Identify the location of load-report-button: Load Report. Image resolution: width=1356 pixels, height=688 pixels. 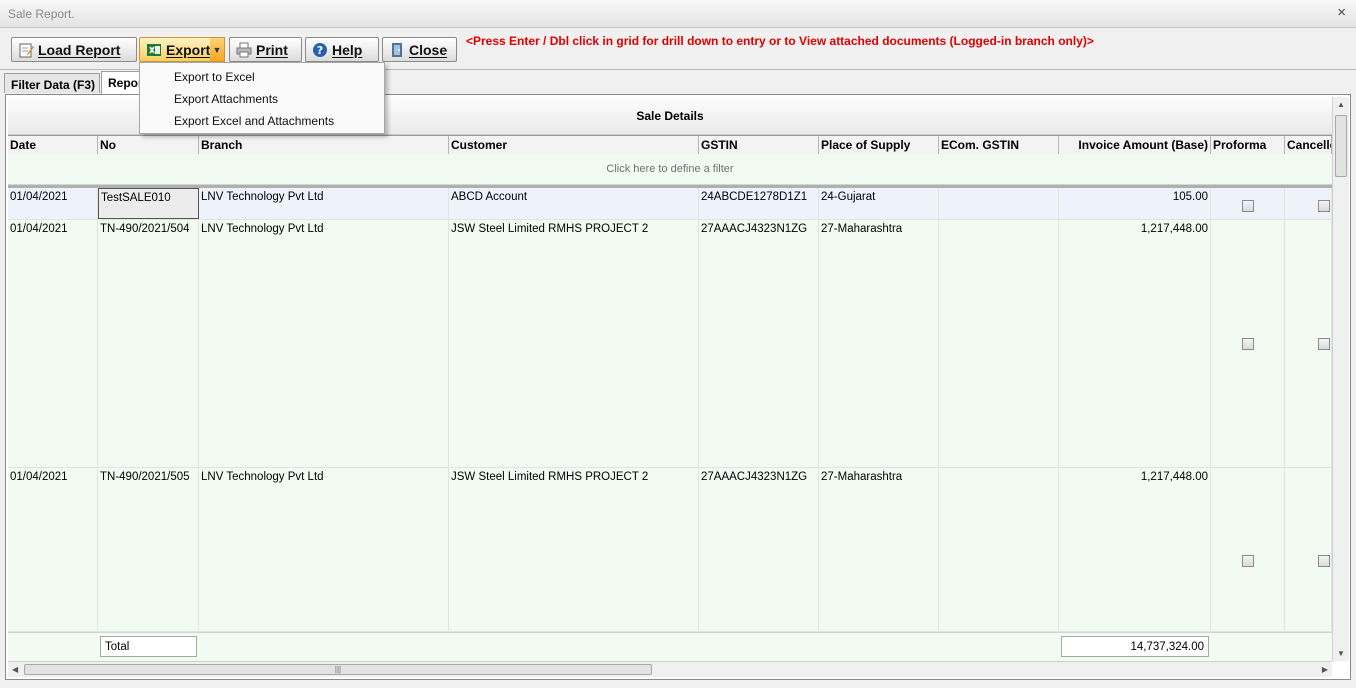
(74, 49).